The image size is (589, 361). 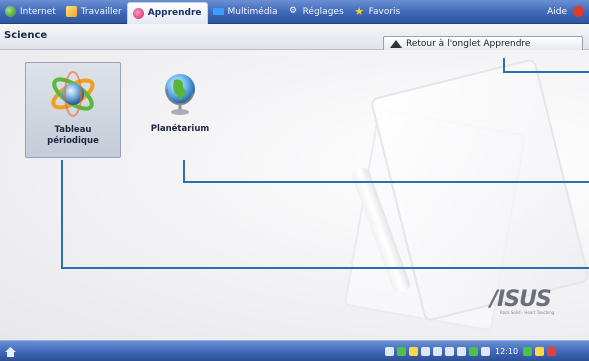 What do you see at coordinates (396, 44) in the screenshot?
I see `up-triangle-icon` at bounding box center [396, 44].